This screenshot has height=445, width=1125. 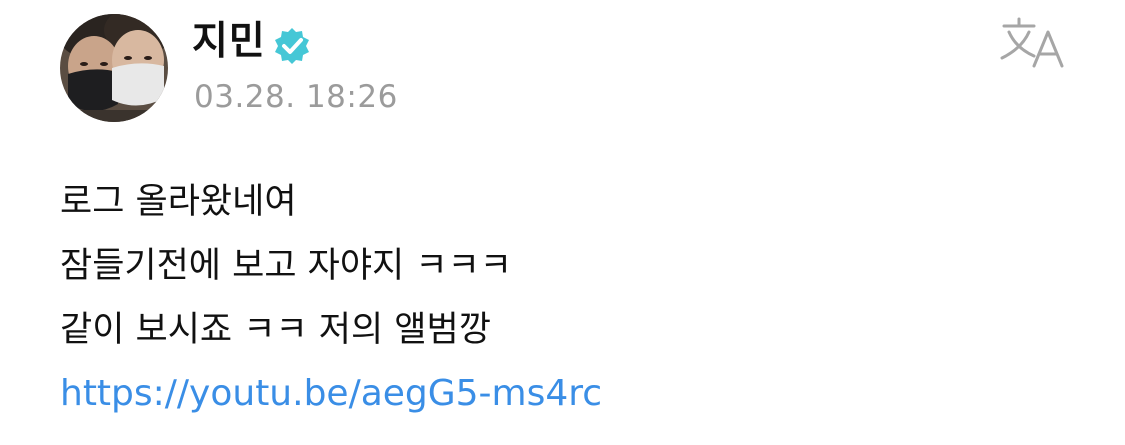 What do you see at coordinates (292, 46) in the screenshot?
I see `verified-badge-icon` at bounding box center [292, 46].